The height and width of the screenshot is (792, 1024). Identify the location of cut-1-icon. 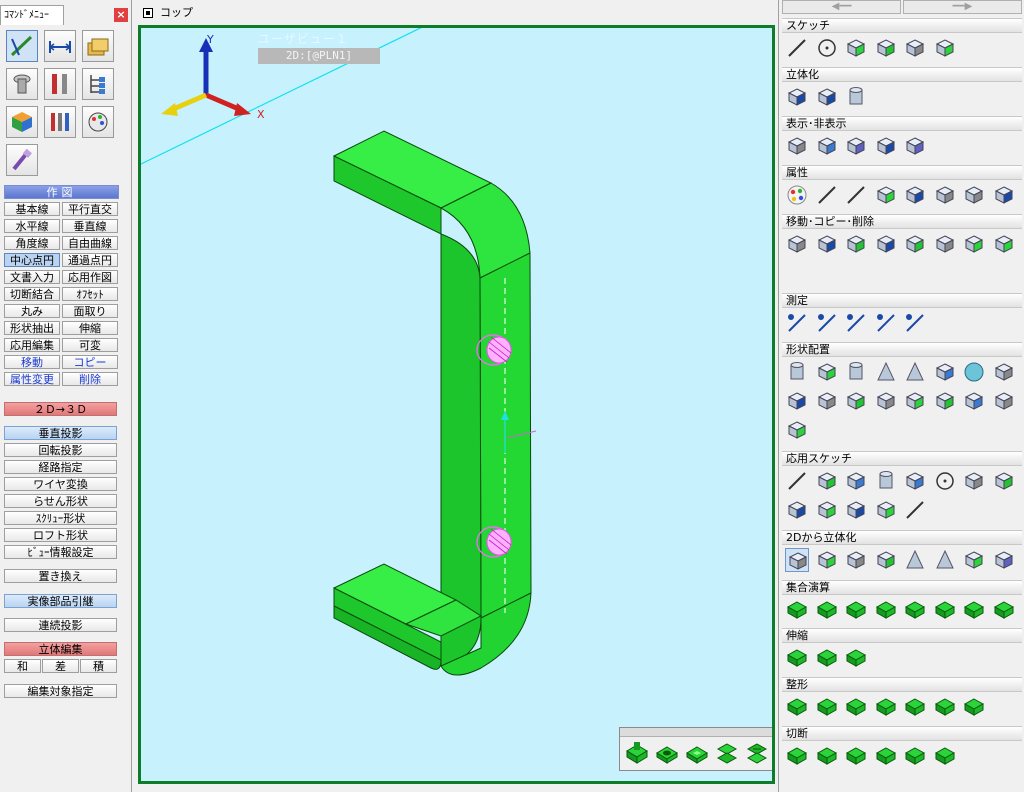
(797, 756).